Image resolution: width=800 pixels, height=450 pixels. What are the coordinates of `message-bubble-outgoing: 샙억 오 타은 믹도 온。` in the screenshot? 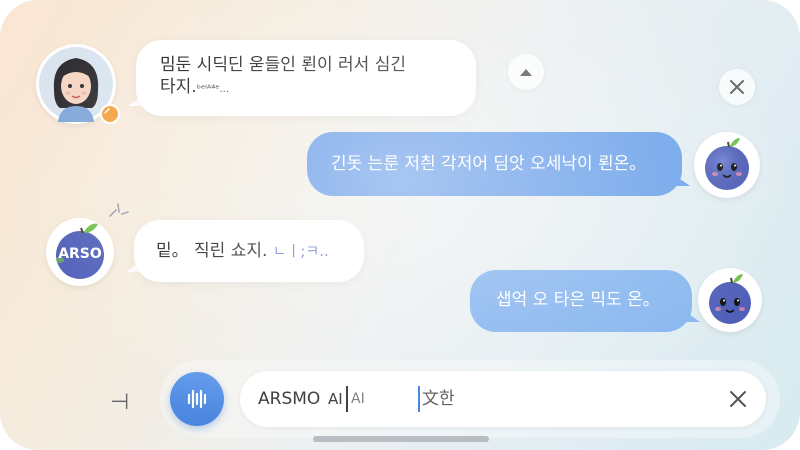 It's located at (581, 301).